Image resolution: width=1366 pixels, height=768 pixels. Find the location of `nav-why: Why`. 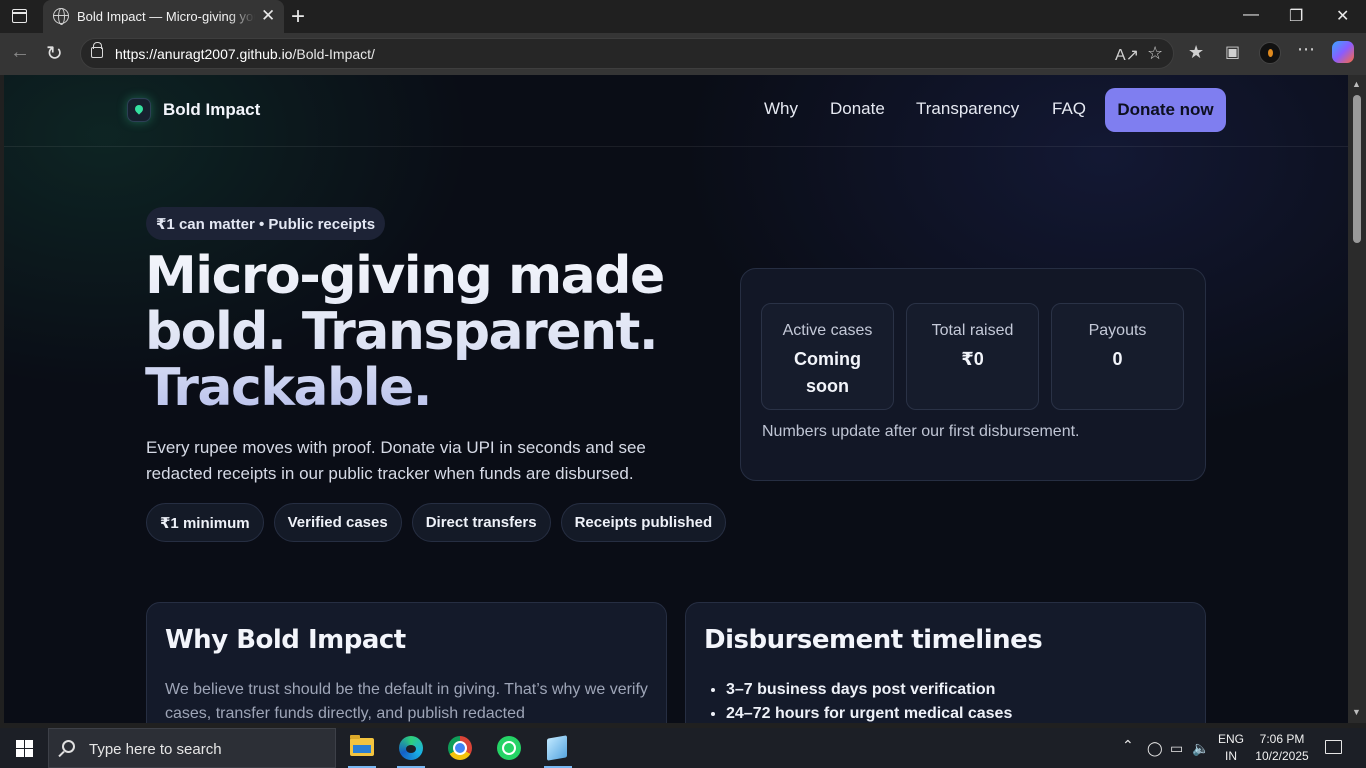

nav-why: Why is located at coordinates (781, 109).